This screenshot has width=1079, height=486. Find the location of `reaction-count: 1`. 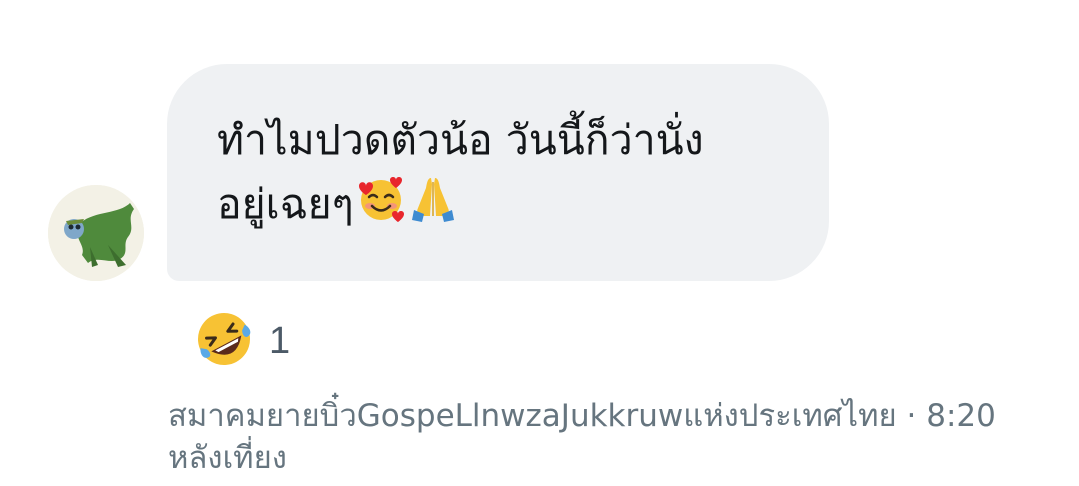

reaction-count: 1 is located at coordinates (280, 340).